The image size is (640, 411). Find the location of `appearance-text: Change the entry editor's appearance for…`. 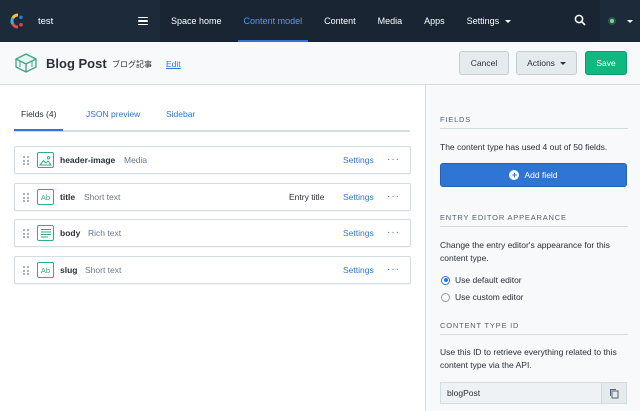

appearance-text: Change the entry editor's appearance for… is located at coordinates (525, 251).